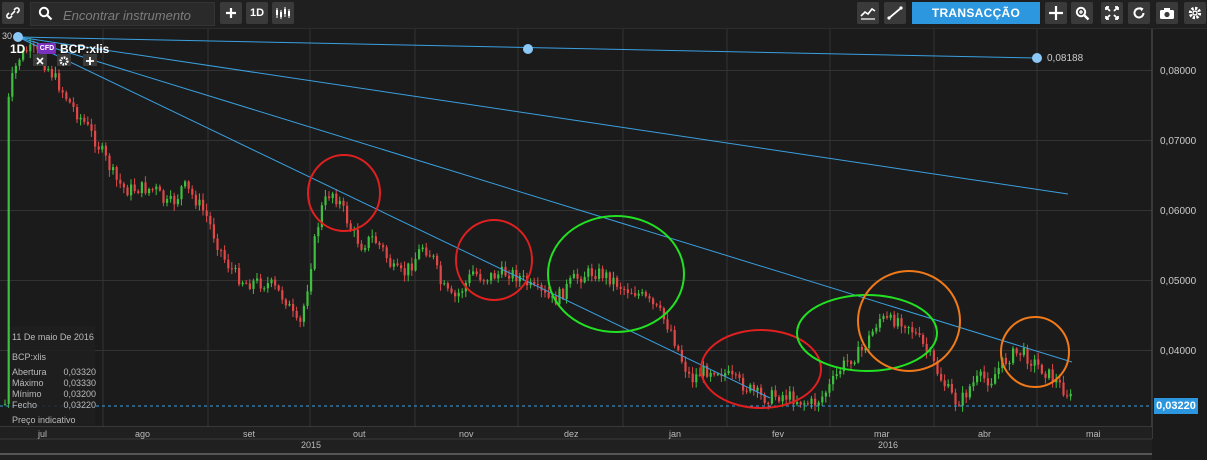 This screenshot has width=1207, height=460. What do you see at coordinates (53, 337) in the screenshot?
I see `info-date: 11 De maio De 2016` at bounding box center [53, 337].